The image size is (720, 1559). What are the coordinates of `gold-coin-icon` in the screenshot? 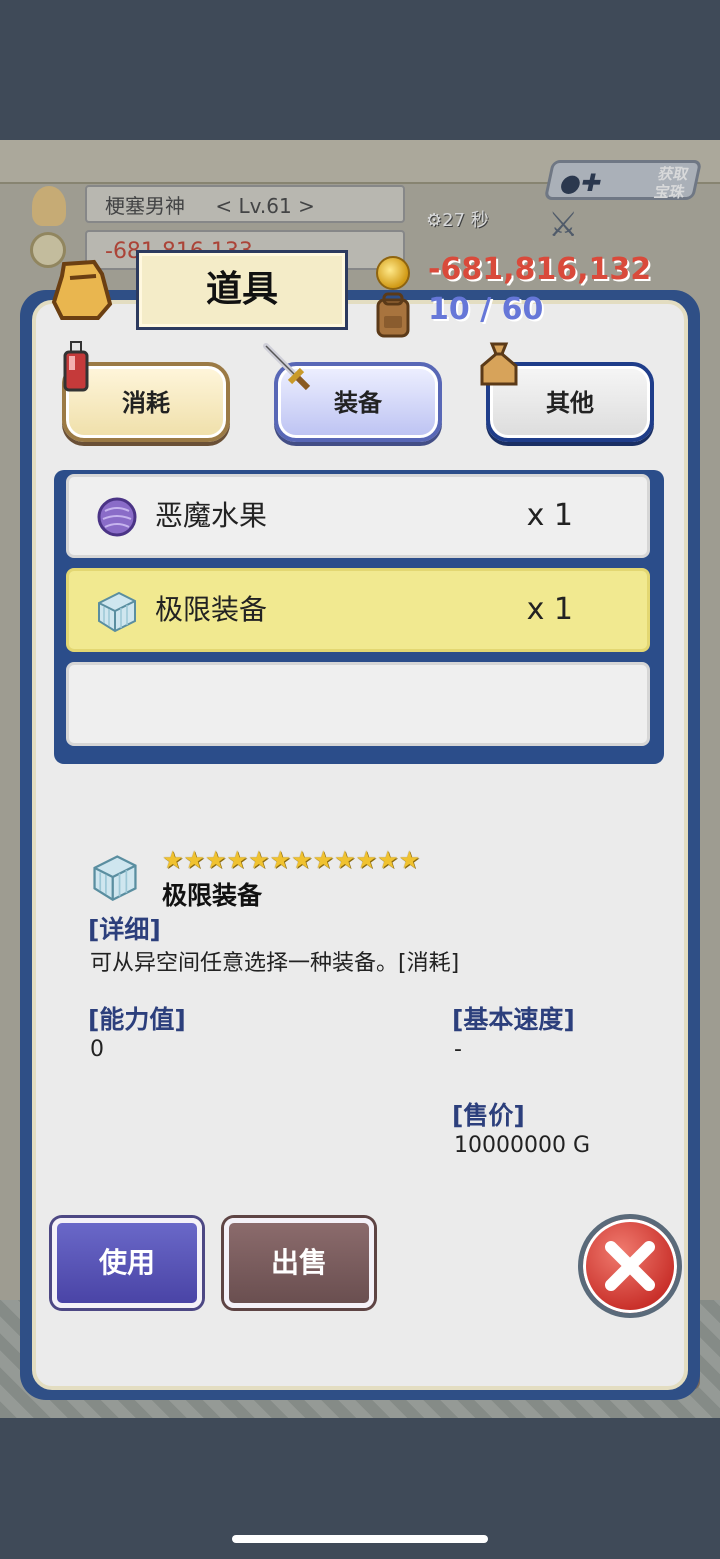 It's located at (393, 273).